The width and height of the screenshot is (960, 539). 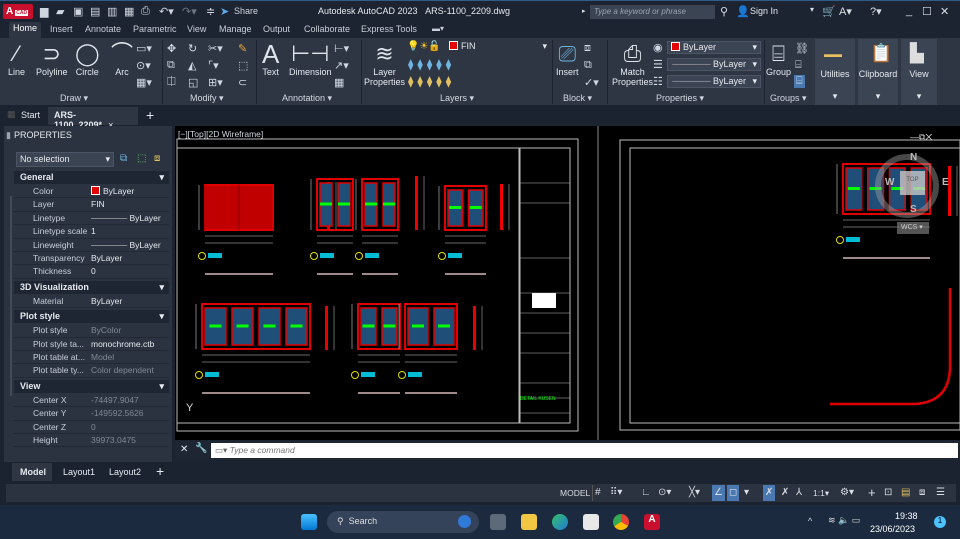 I want to click on mirror-icon: ◭, so click(x=192, y=65).